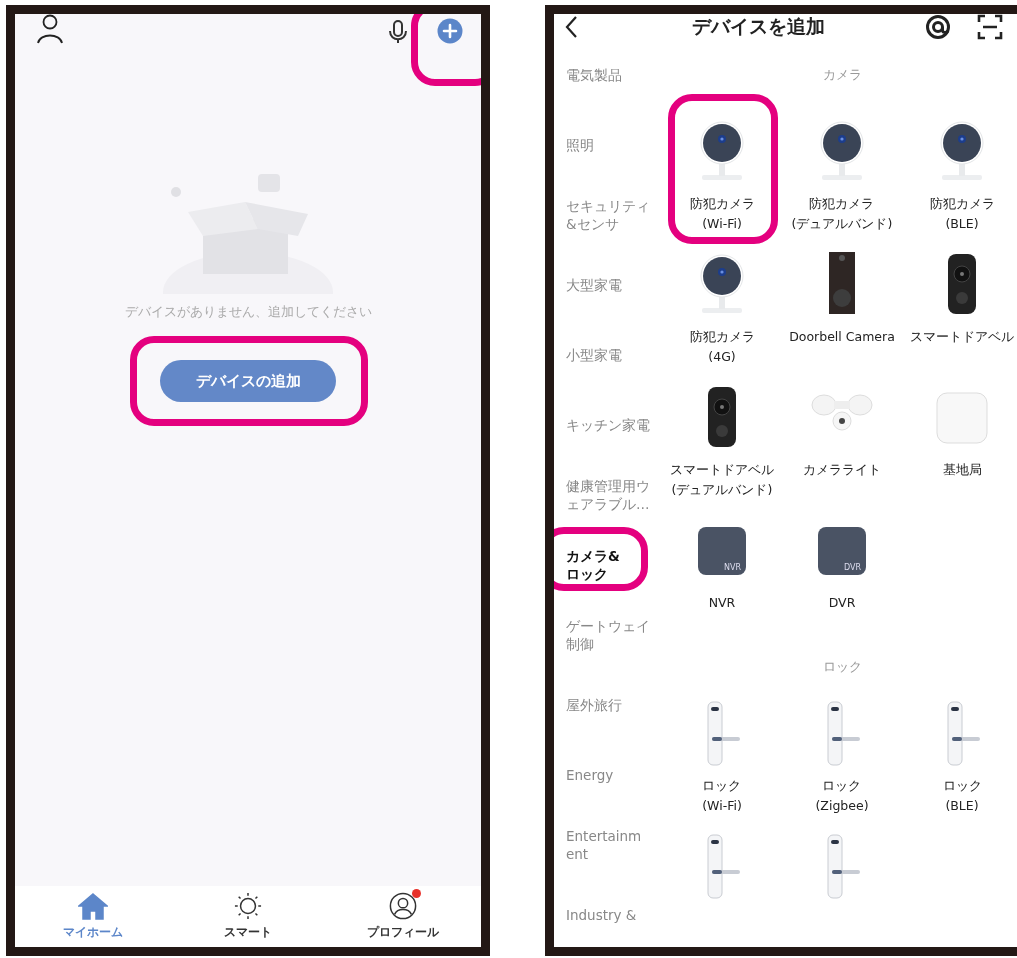 The image size is (1017, 958). I want to click on add-device-button: デバイスの追加, so click(248, 381).